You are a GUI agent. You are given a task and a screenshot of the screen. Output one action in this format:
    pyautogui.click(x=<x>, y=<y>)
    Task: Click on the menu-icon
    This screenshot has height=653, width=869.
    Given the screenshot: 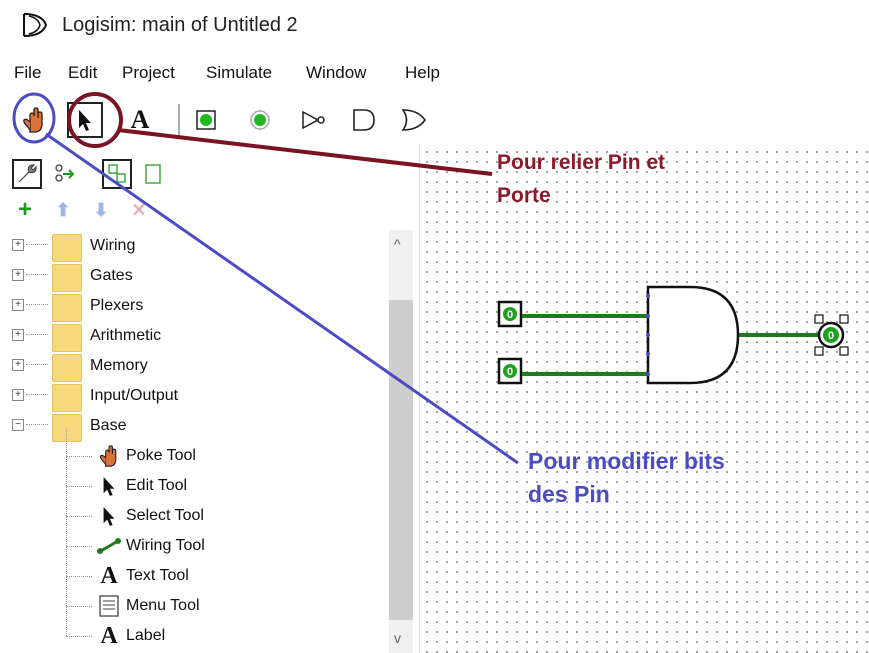 What is the action you would take?
    pyautogui.click(x=109, y=606)
    